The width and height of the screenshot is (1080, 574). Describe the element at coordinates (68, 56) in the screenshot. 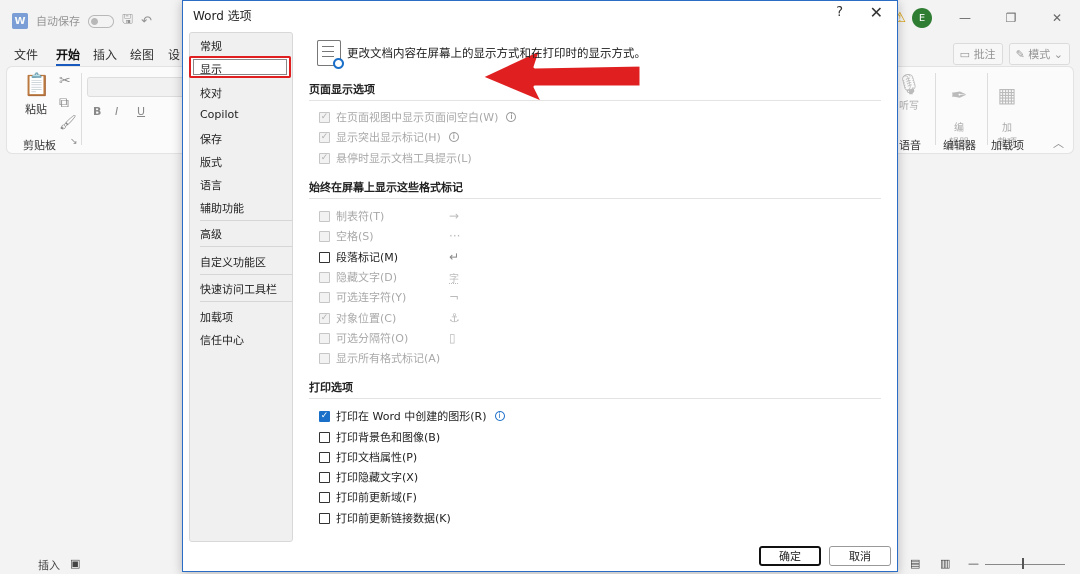

I see `tab-home: 开始` at that location.